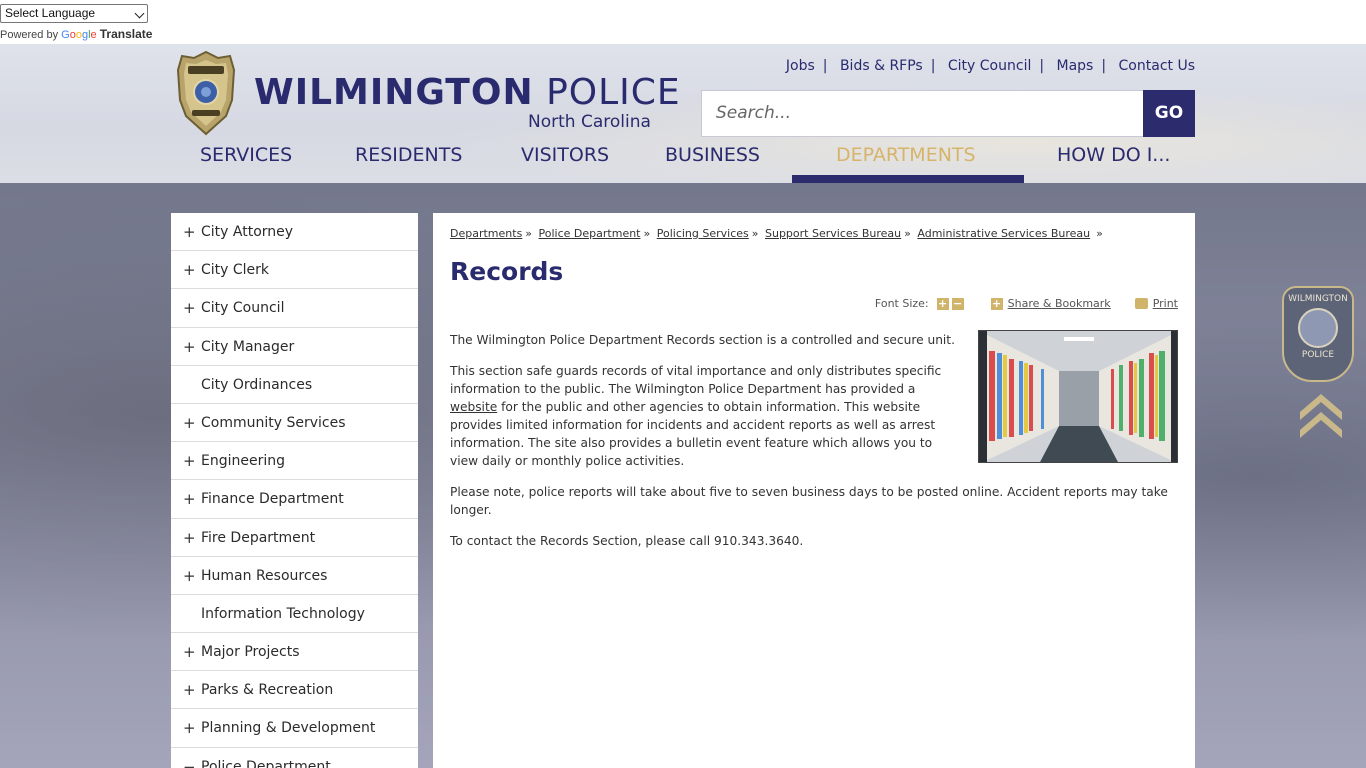 The image size is (1366, 768). I want to click on sidebar-item-label: Fire Department, so click(258, 537).